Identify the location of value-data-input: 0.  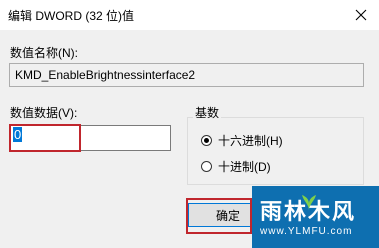
(90, 138).